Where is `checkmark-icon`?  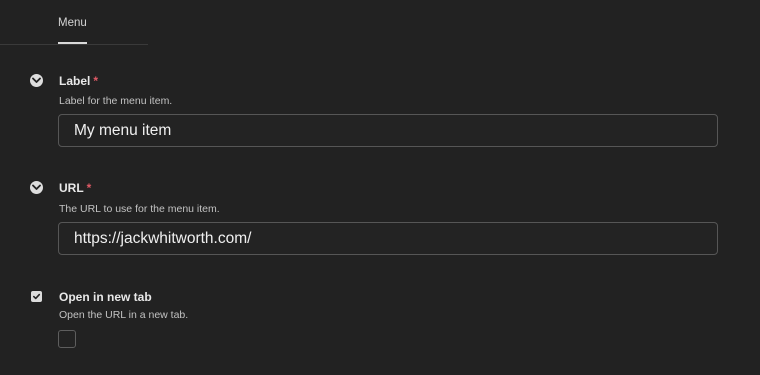 checkmark-icon is located at coordinates (36, 296).